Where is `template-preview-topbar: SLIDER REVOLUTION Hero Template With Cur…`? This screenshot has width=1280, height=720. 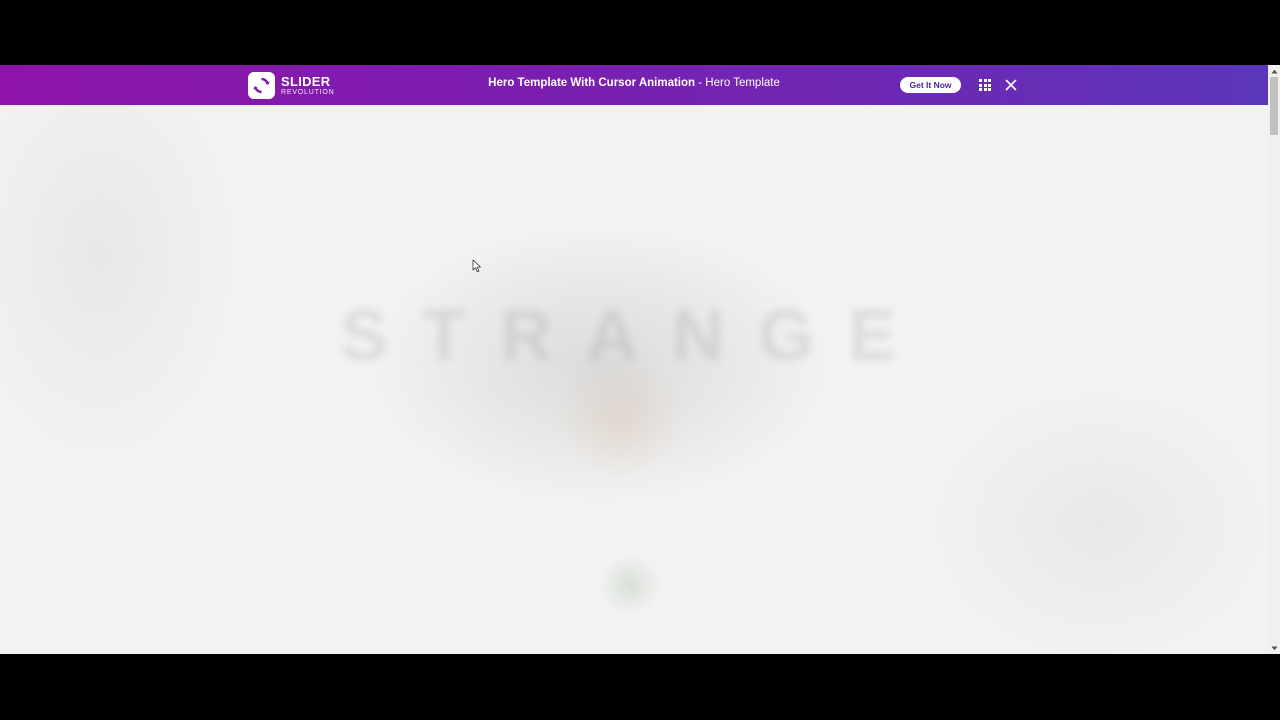 template-preview-topbar: SLIDER REVOLUTION Hero Template With Cur… is located at coordinates (634, 85).